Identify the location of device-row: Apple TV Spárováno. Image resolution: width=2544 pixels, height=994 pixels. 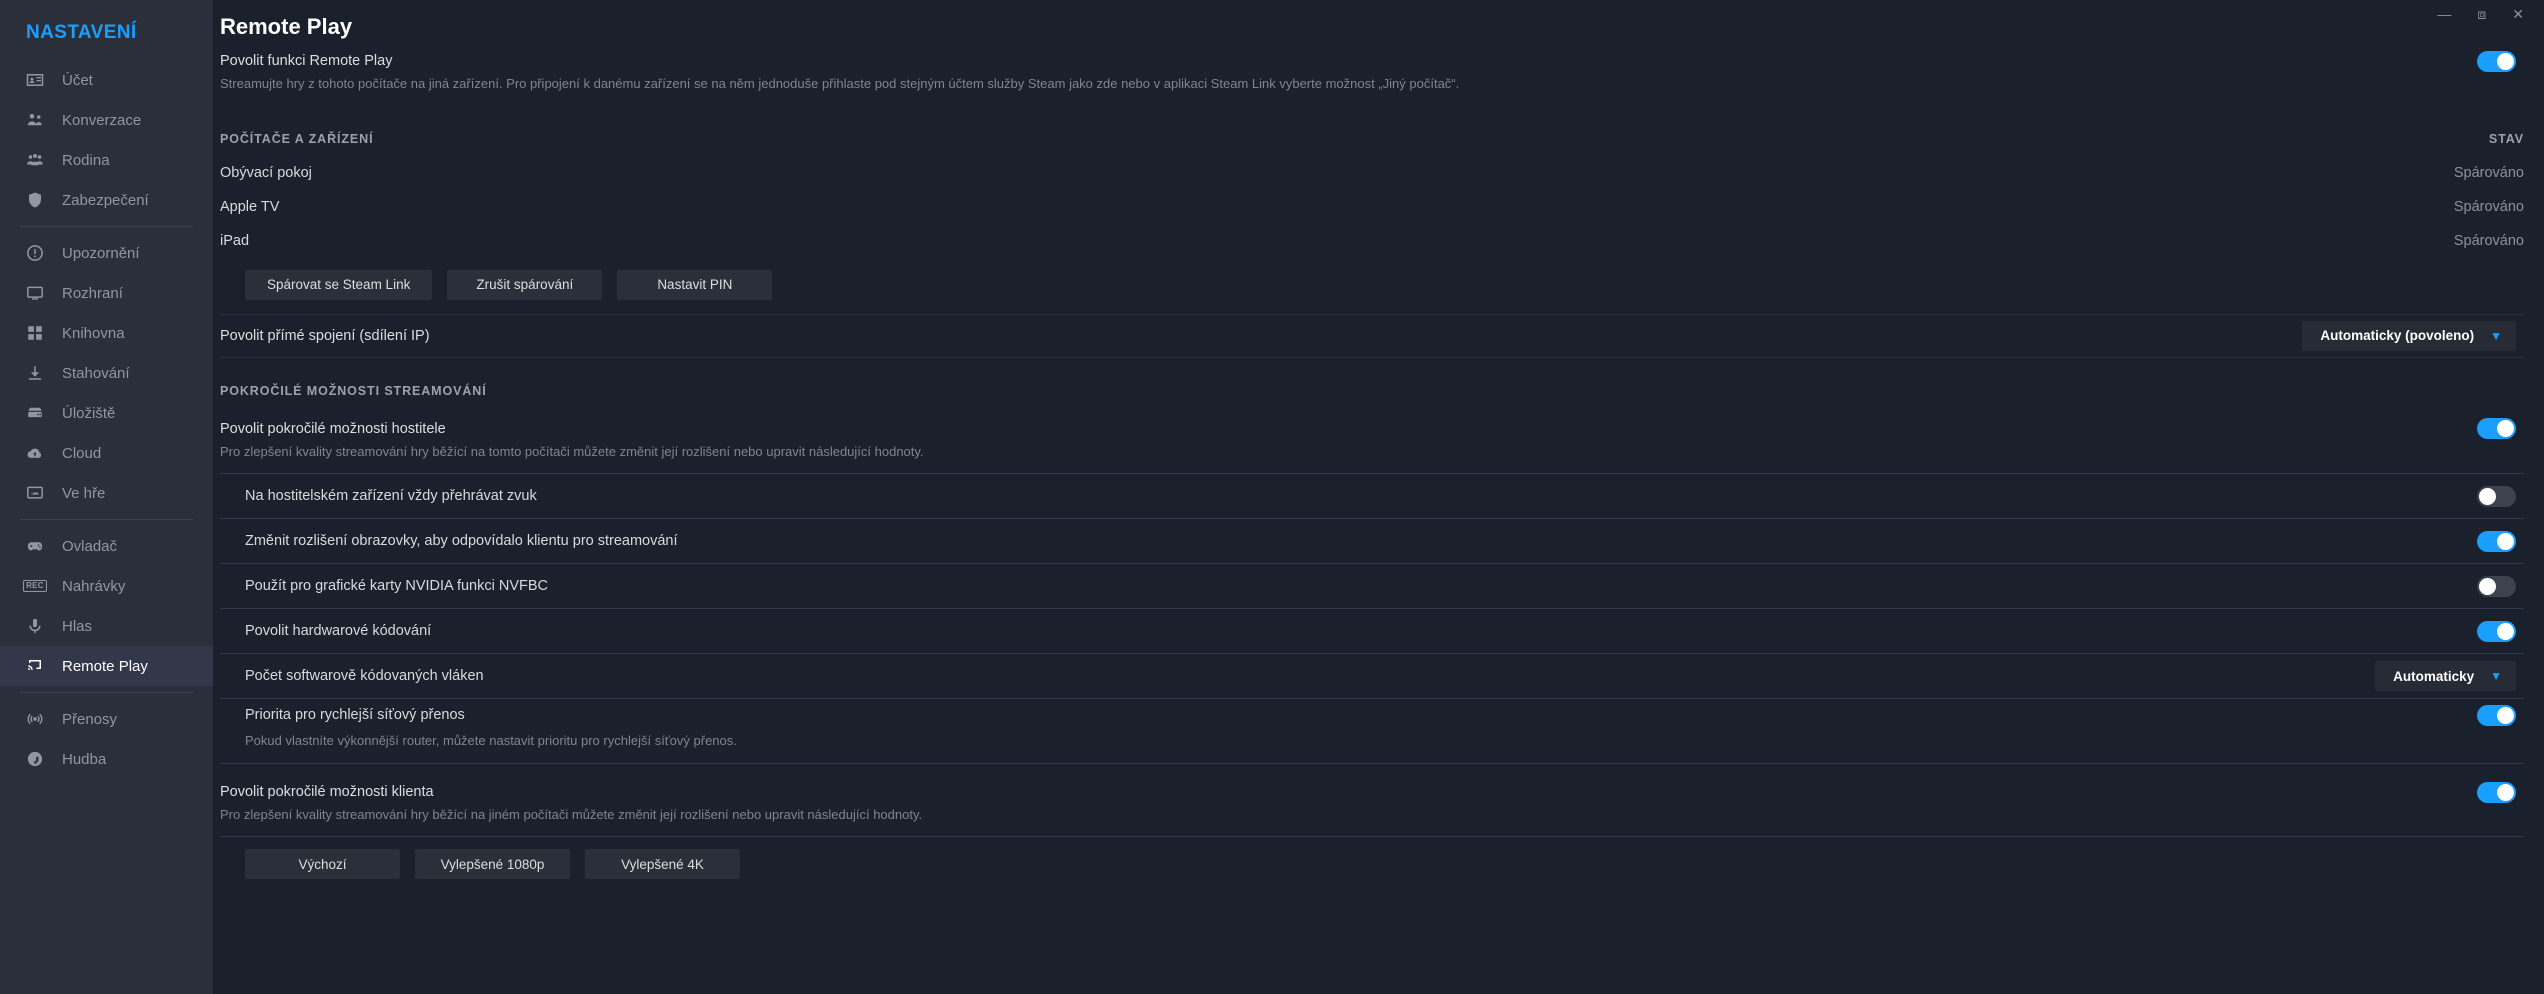
(1372, 207).